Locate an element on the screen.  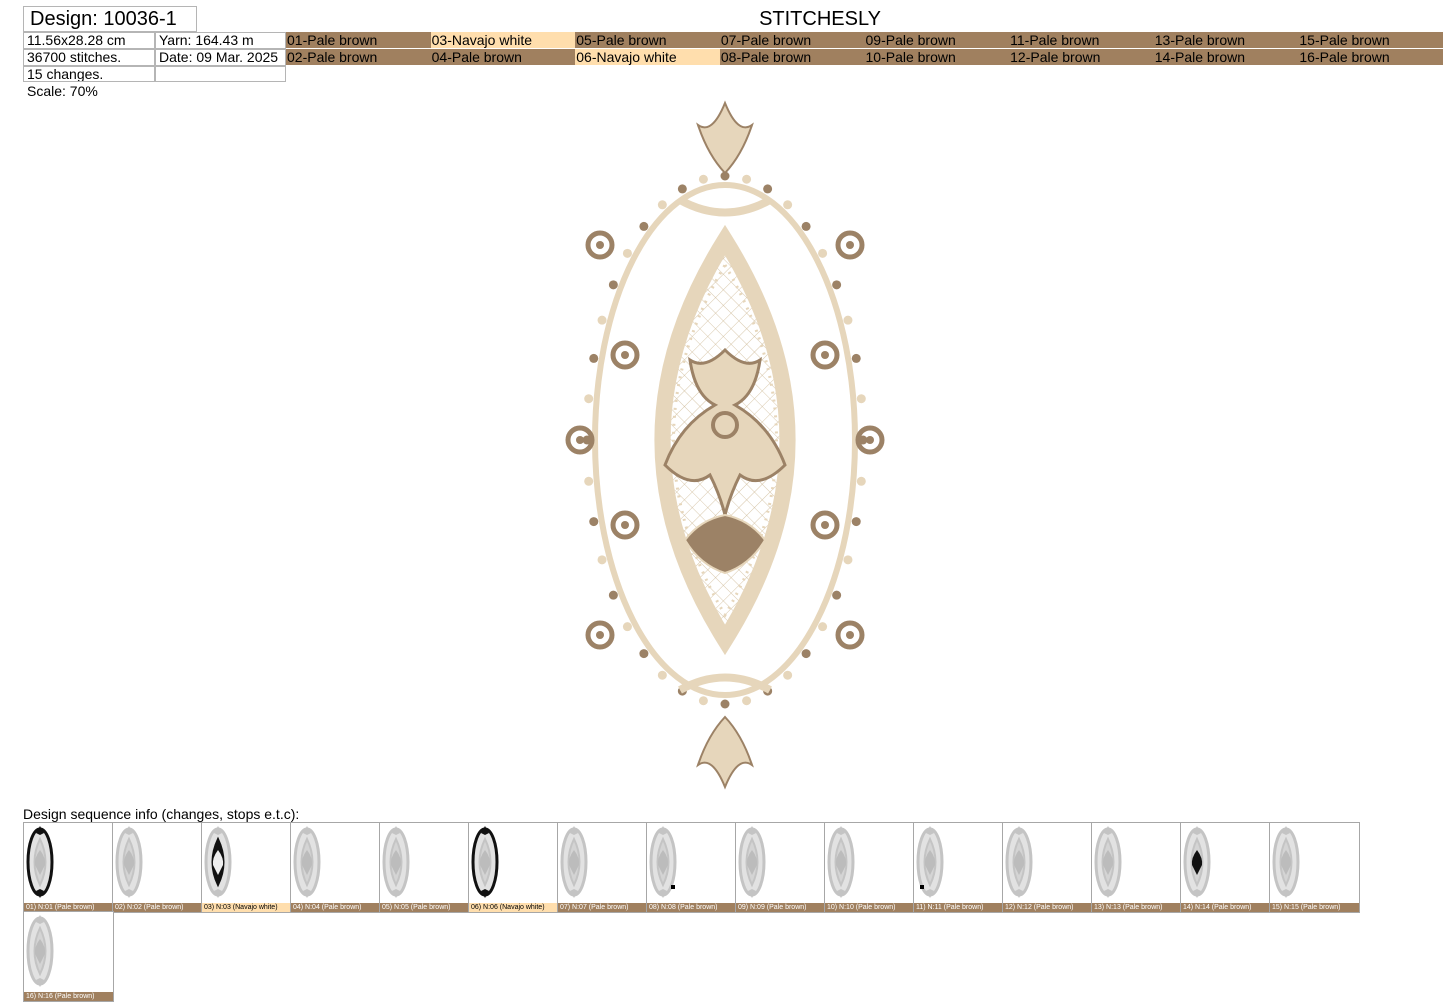
thread-swatch: 05-Pale brown is located at coordinates (647, 40).